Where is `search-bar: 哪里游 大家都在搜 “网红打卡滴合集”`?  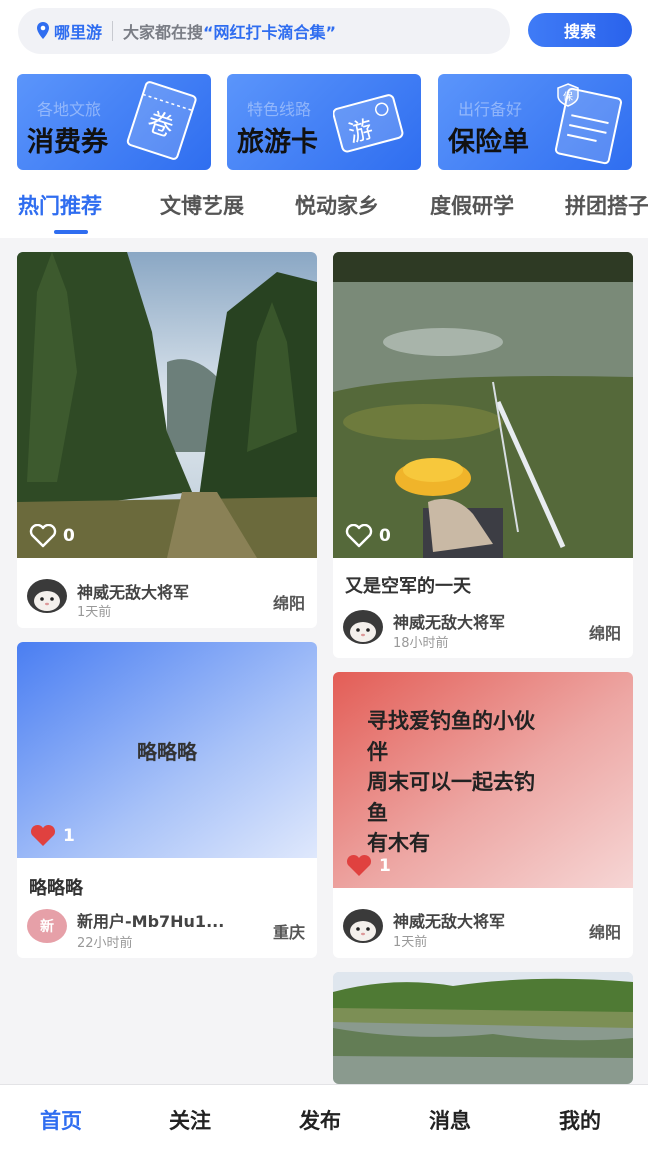 search-bar: 哪里游 大家都在搜 “网红打卡滴合集” is located at coordinates (264, 31).